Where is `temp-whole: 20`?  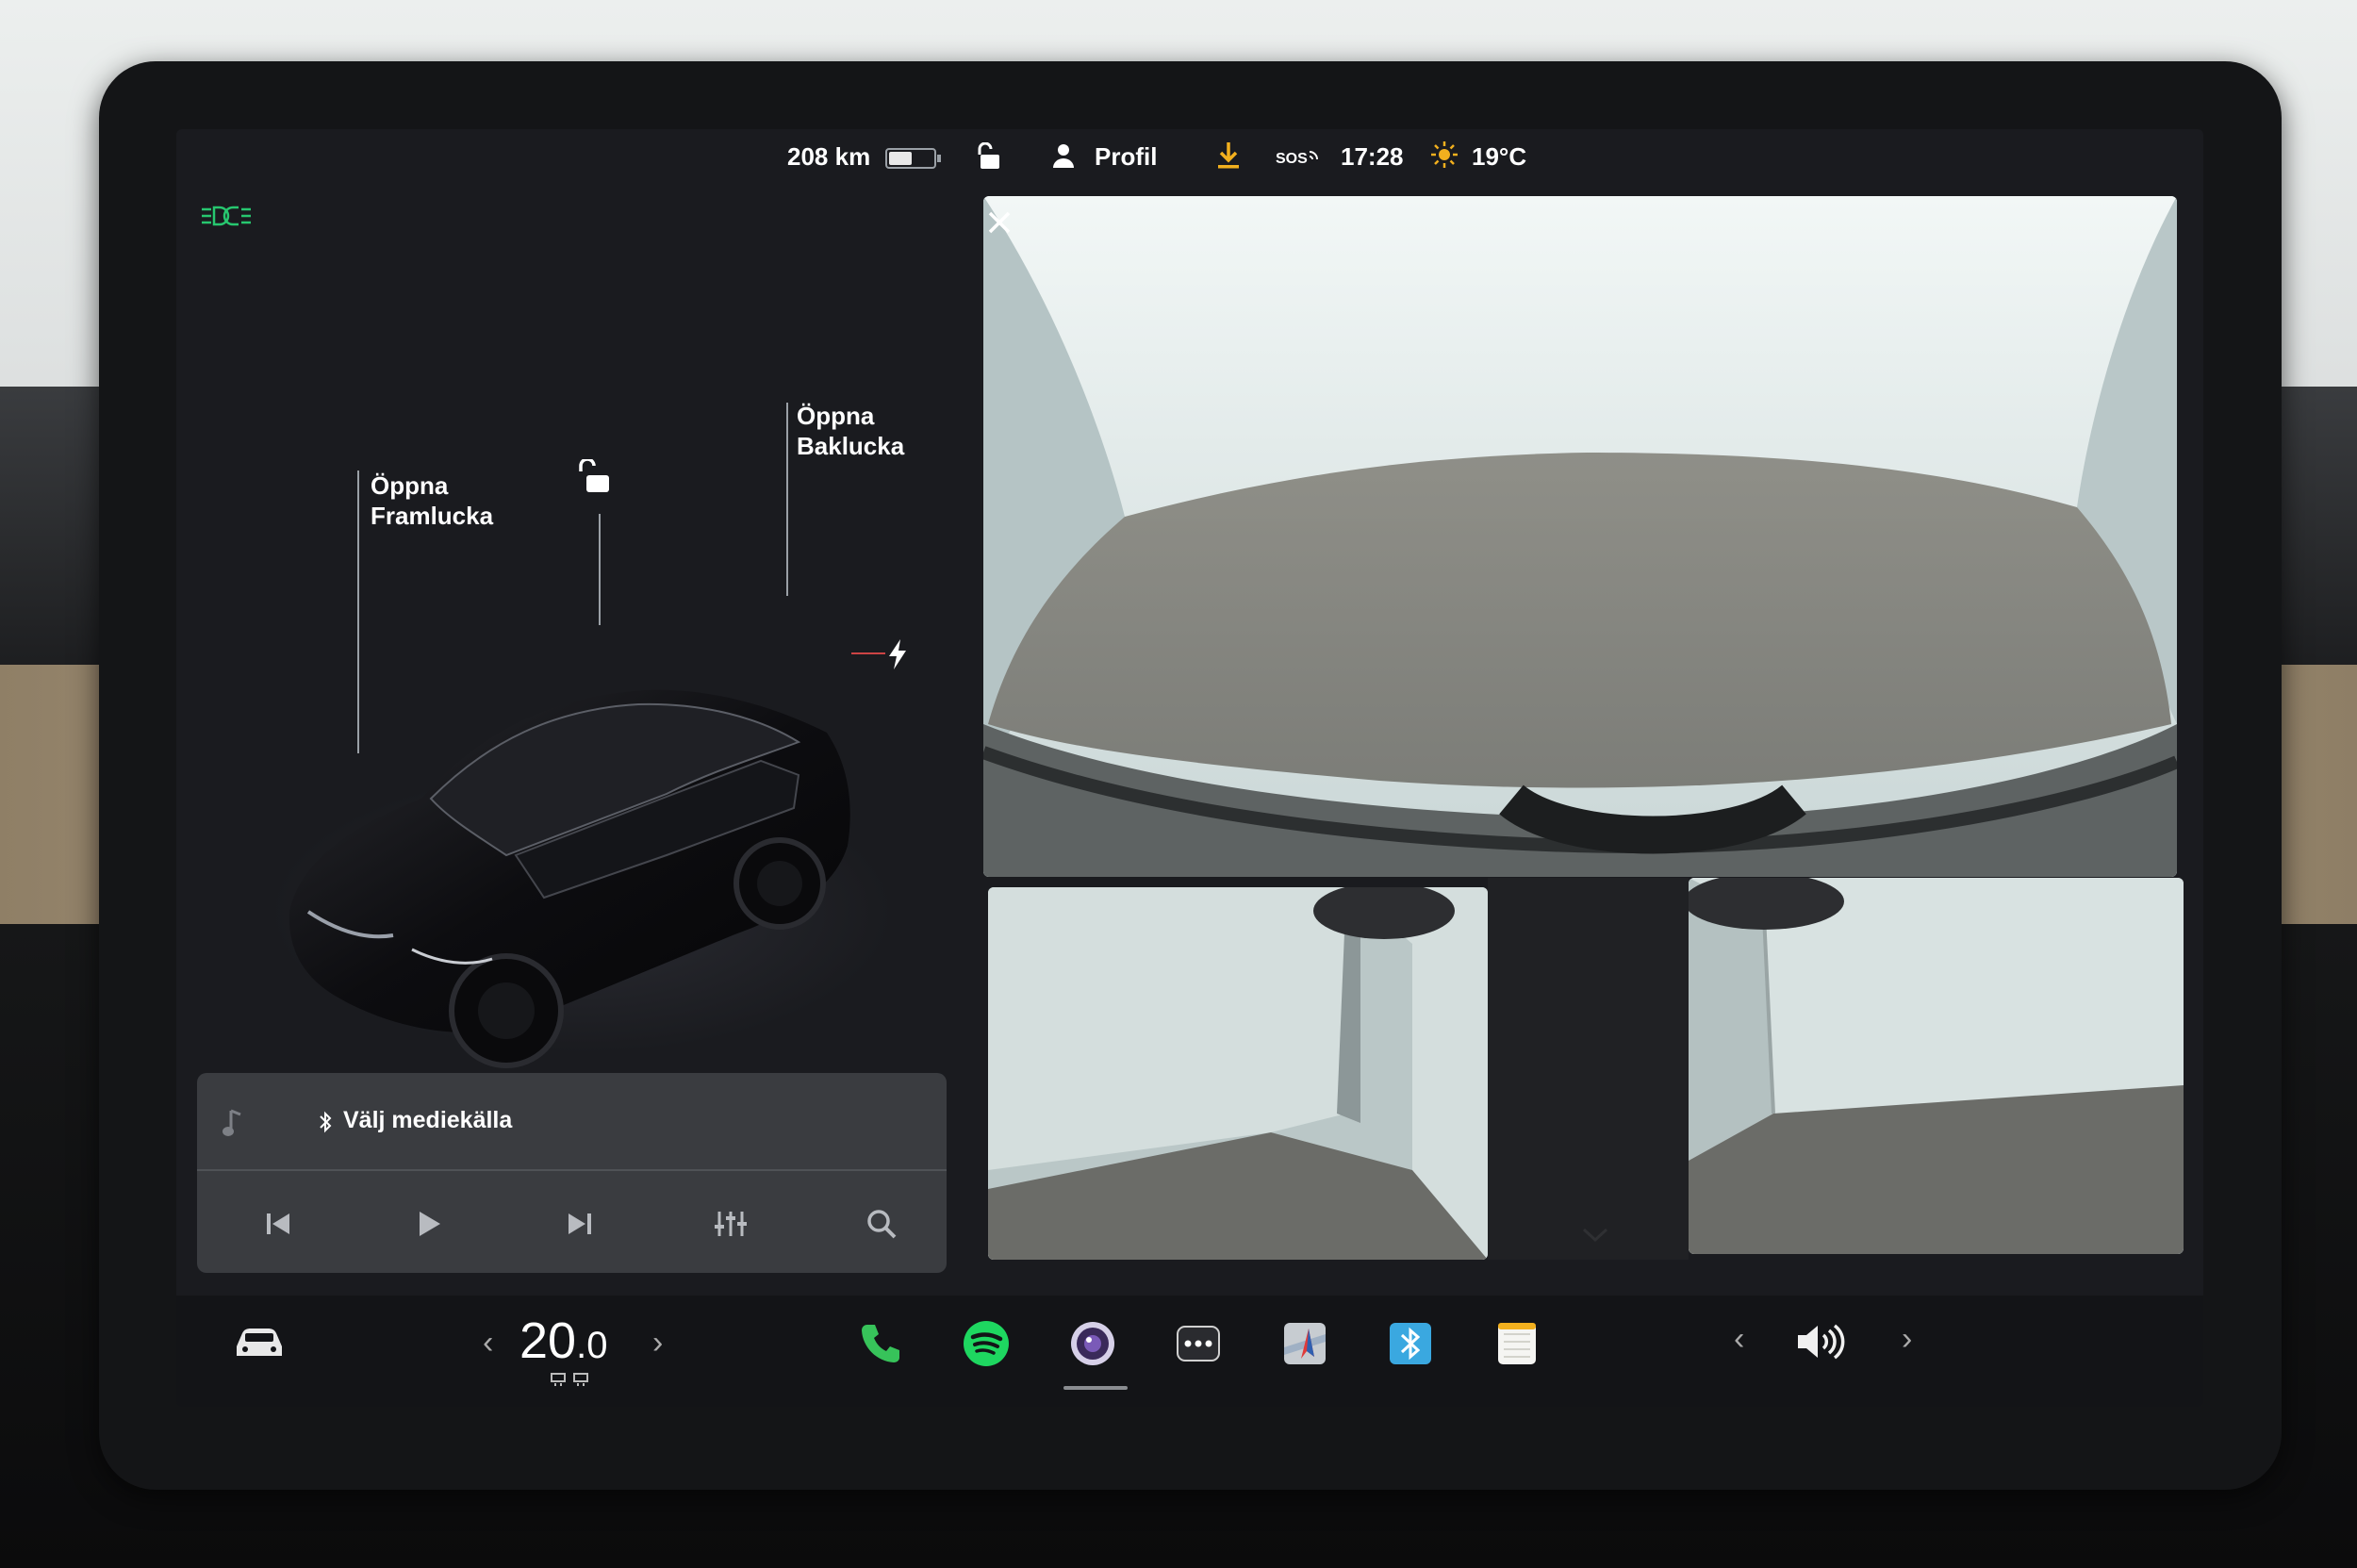 temp-whole: 20 is located at coordinates (548, 1340).